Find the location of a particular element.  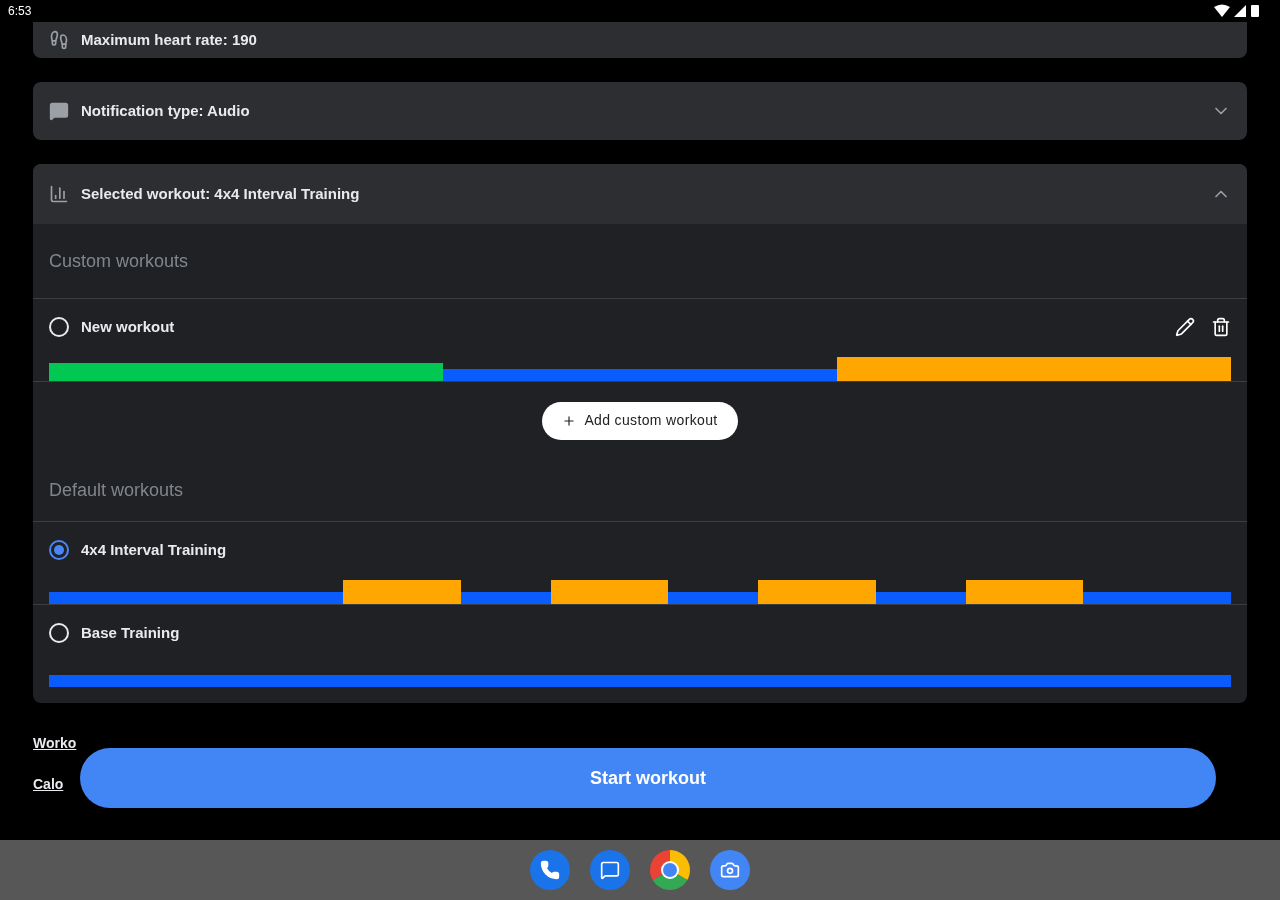

workout-name: Base Training is located at coordinates (130, 632).